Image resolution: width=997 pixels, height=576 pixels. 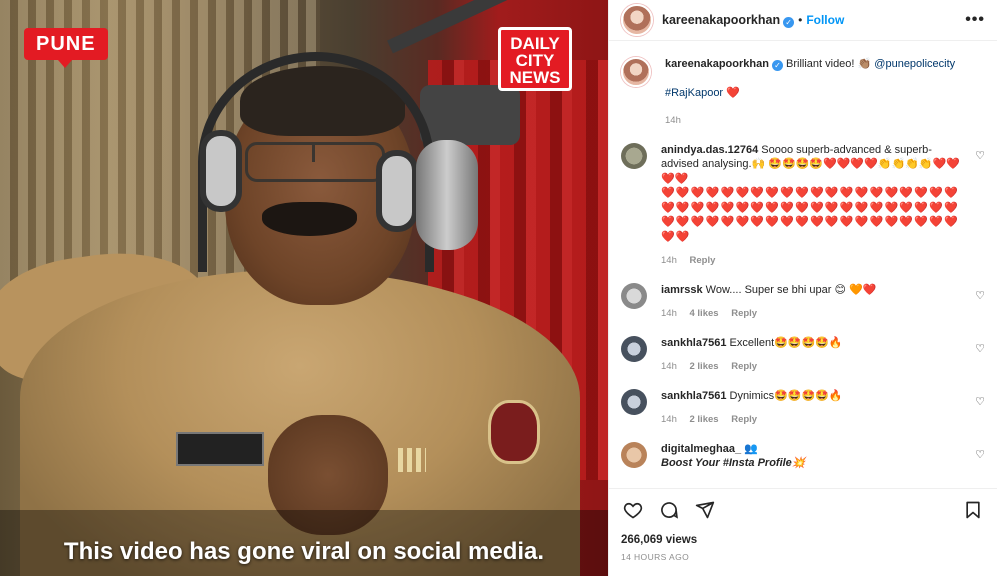 I want to click on comment-username: digitalmeghaa_, so click(x=701, y=449).